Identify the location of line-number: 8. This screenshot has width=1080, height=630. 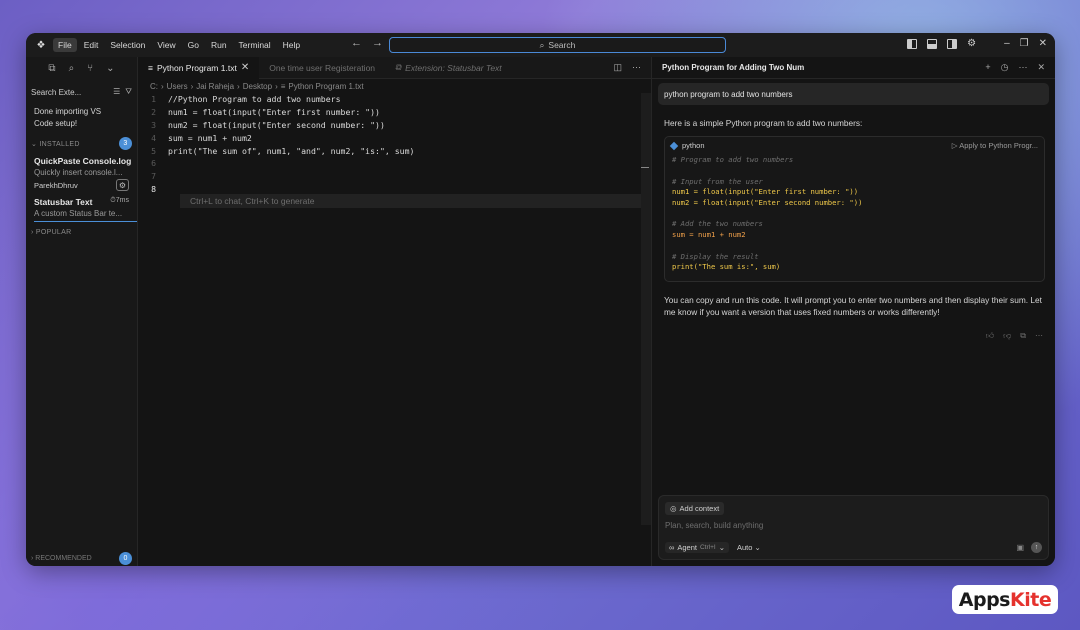
(153, 188).